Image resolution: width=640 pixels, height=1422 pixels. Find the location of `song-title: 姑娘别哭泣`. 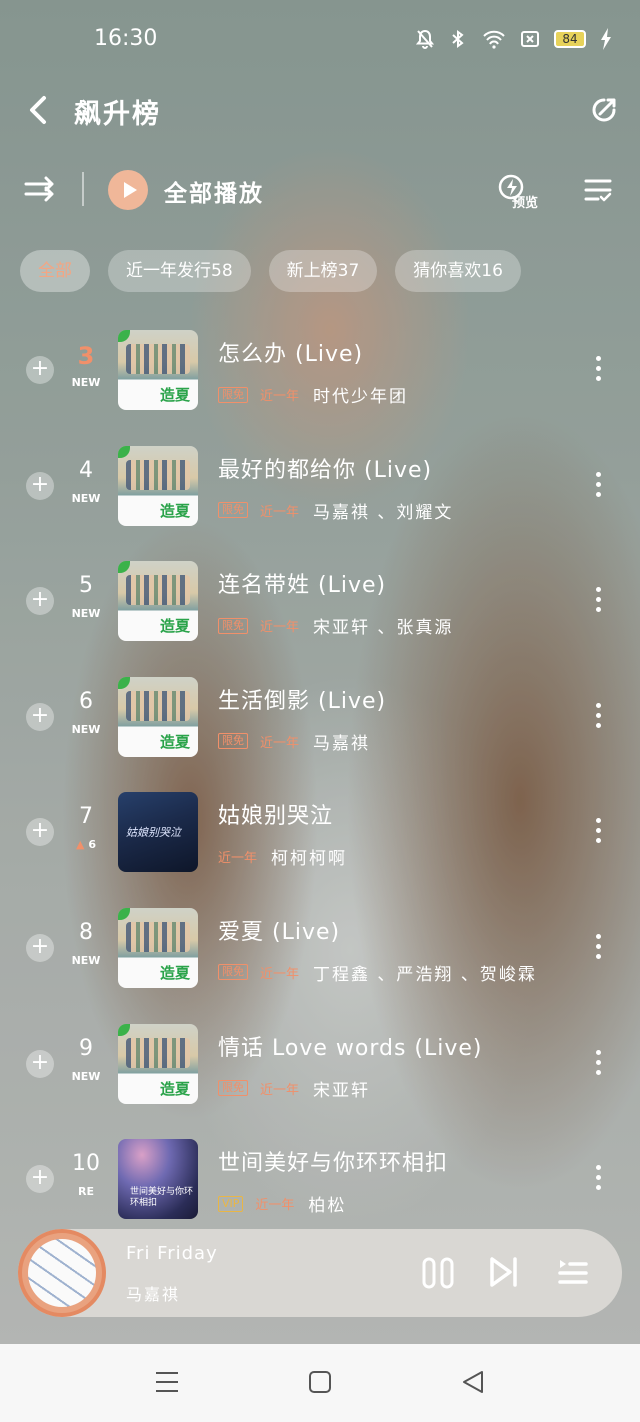

song-title: 姑娘别哭泣 is located at coordinates (276, 817).